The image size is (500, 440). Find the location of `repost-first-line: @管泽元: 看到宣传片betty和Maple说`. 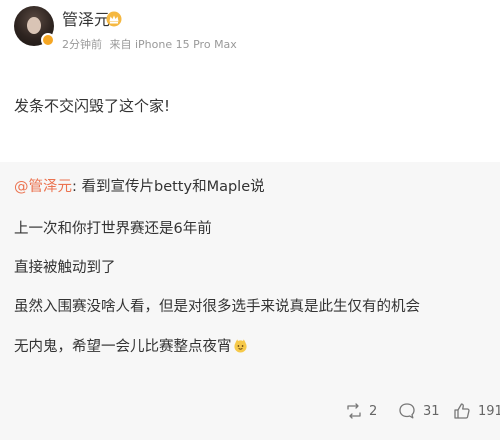

repost-first-line: @管泽元: 看到宣传片betty和Maple说 is located at coordinates (139, 187).